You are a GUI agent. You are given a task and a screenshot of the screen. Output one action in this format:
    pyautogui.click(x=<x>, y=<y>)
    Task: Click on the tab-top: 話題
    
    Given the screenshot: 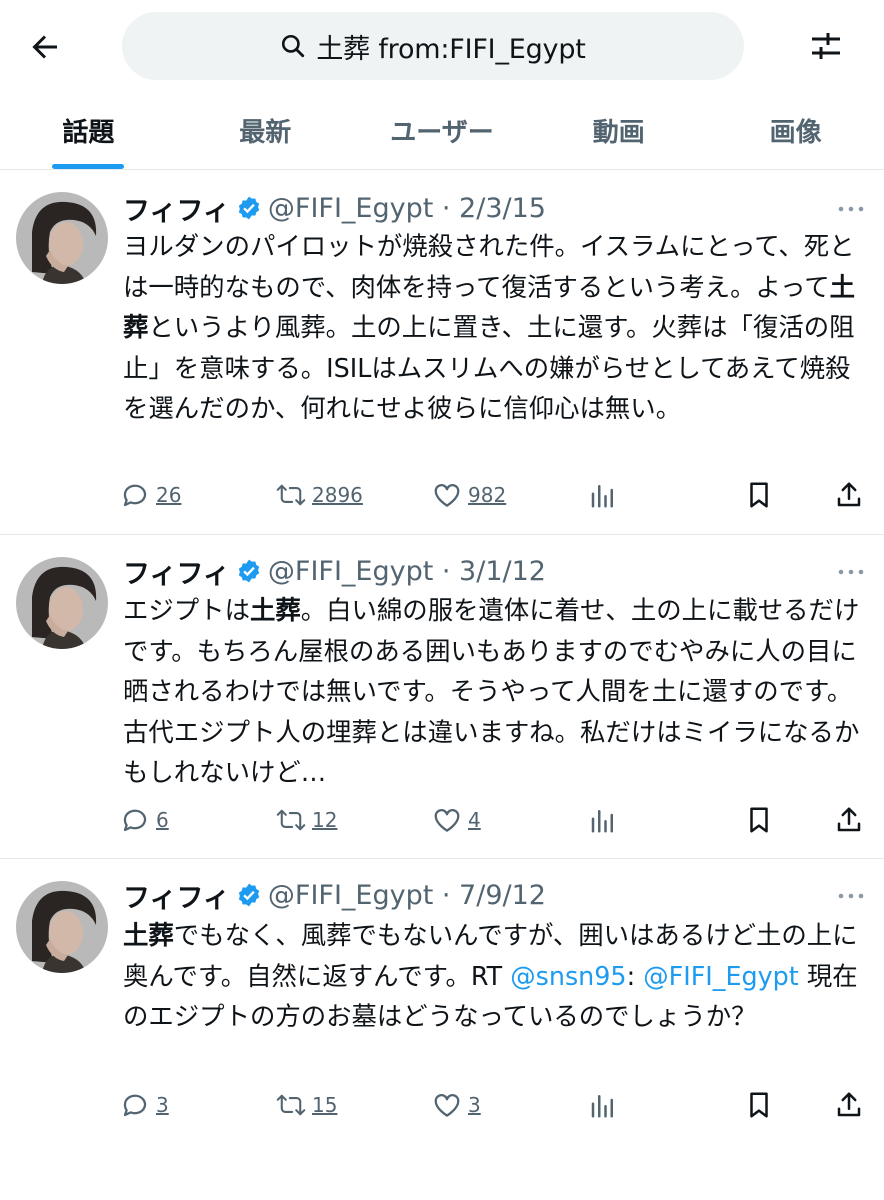 What is the action you would take?
    pyautogui.click(x=88, y=130)
    